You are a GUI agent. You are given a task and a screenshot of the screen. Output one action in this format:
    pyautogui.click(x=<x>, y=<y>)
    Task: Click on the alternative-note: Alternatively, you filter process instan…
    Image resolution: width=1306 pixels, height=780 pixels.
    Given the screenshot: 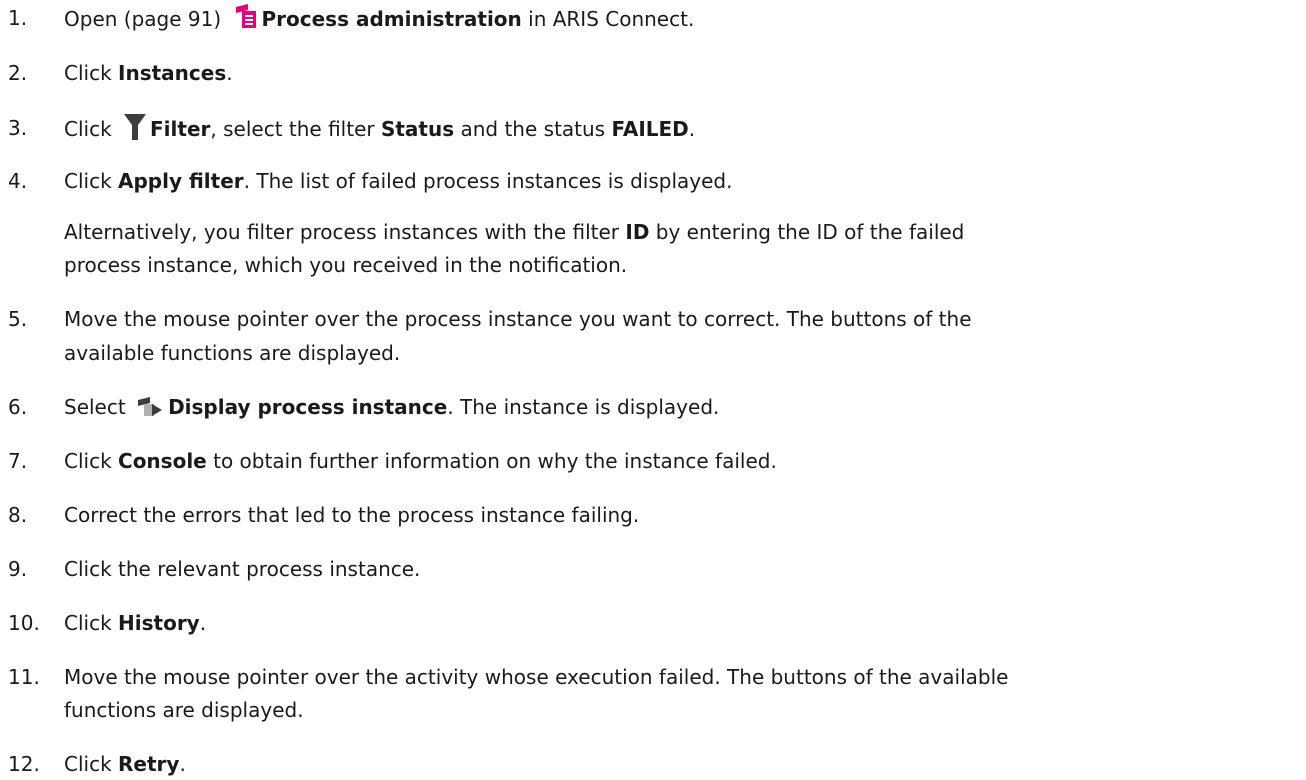 What is the action you would take?
    pyautogui.click(x=514, y=232)
    